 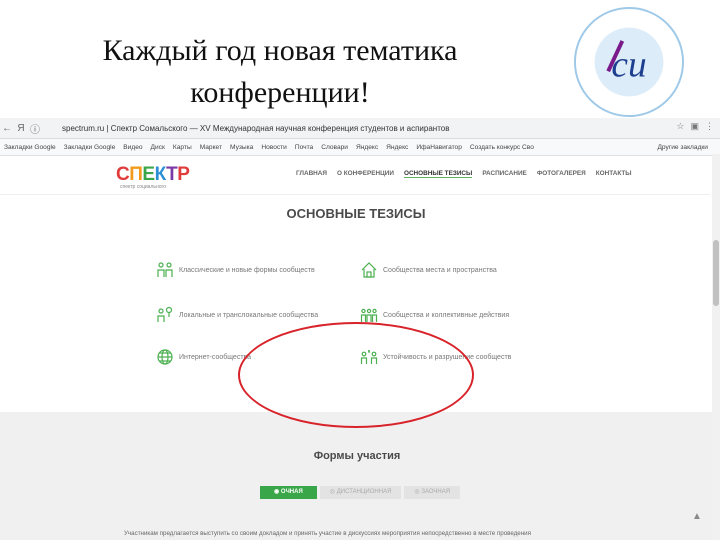 What do you see at coordinates (438, 174) in the screenshot?
I see `menu-item-theses: ОСНОВНЫЕ ТЕЗИСЫ` at bounding box center [438, 174].